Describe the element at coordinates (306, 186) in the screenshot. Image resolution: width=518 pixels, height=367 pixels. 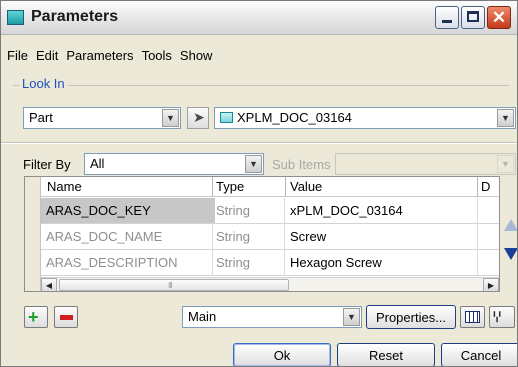
I see `column-header-value: Value` at that location.